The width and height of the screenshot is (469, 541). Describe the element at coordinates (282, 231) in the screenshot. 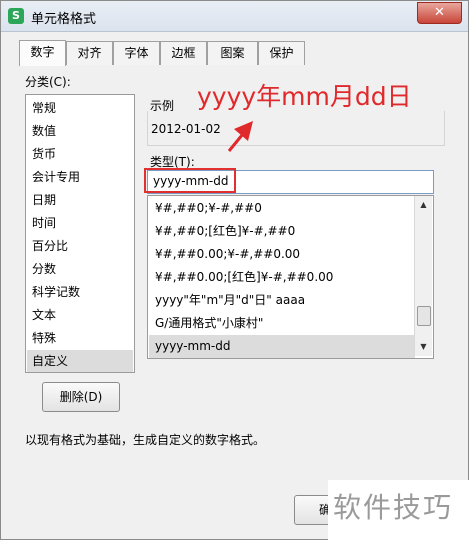

I see `format-item: ¥#,##0;[红色]¥-#,##0` at that location.